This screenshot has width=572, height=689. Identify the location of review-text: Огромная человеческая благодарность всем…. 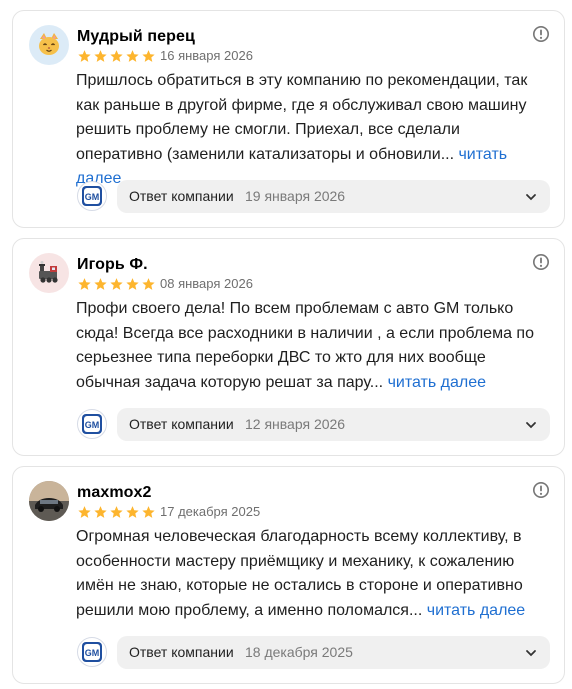
(312, 574).